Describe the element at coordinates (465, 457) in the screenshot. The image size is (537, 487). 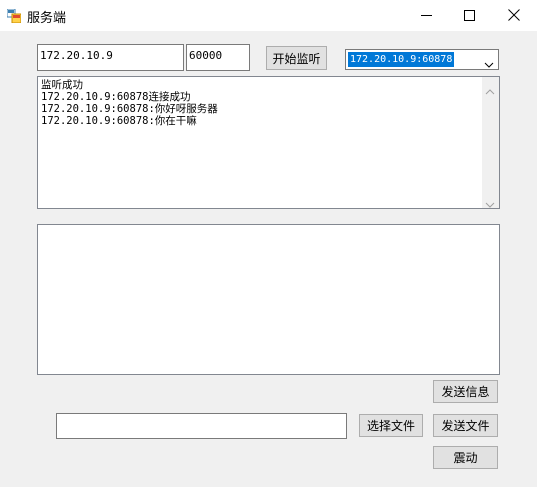
I see `shake-button: 震动` at that location.